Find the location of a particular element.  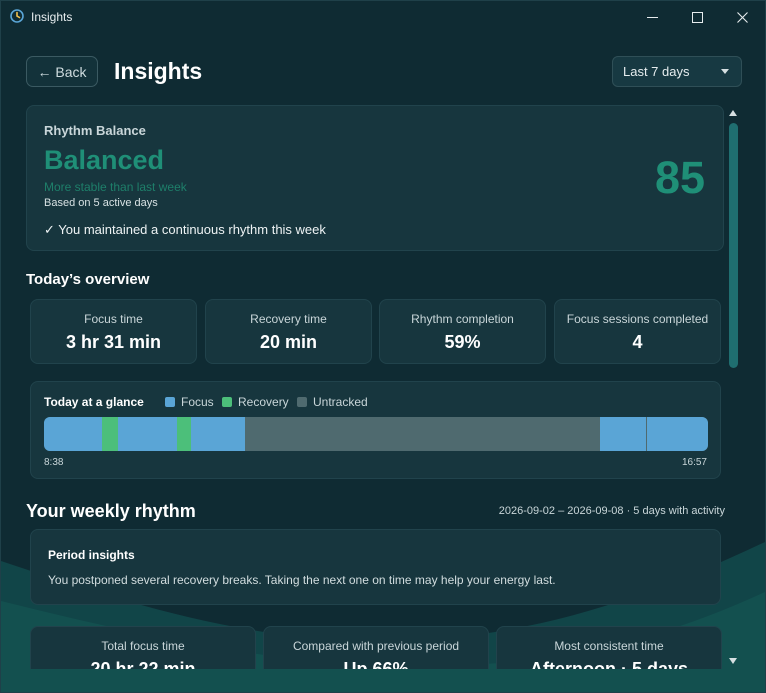

minimize-button is located at coordinates (652, 17).